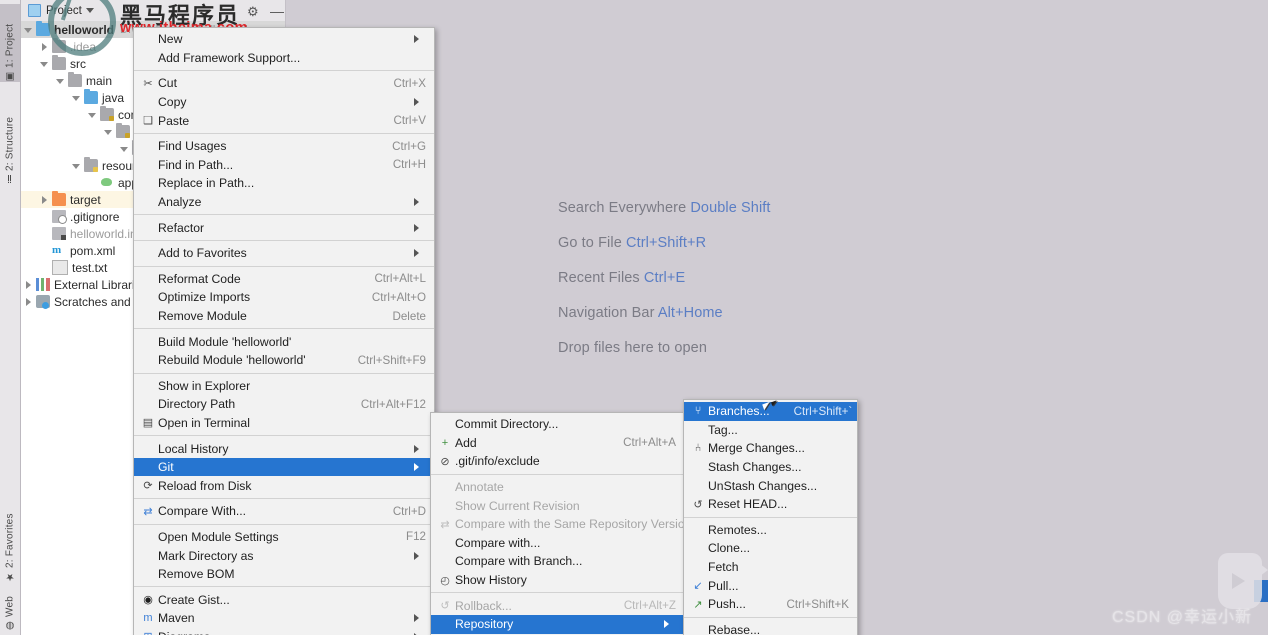 Image resolution: width=1268 pixels, height=635 pixels. Describe the element at coordinates (391, 360) in the screenshot. I see `menu-item-shortcut: Ctrl+Shift+F9` at that location.